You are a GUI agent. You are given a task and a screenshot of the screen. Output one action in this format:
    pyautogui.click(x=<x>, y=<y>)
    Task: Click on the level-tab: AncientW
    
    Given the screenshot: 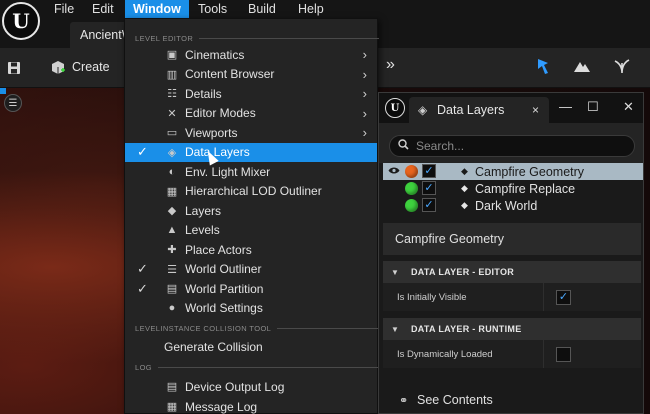 What is the action you would take?
    pyautogui.click(x=100, y=35)
    